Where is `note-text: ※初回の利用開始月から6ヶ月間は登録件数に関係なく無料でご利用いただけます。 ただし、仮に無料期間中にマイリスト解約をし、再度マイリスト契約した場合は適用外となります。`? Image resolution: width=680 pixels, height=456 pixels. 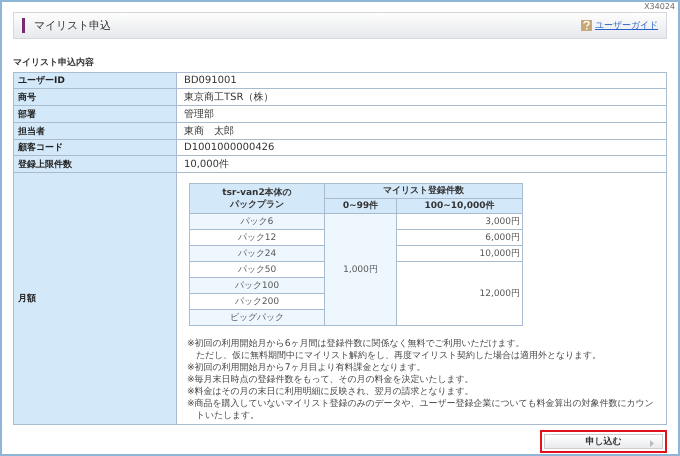
note-text: ※初回の利用開始月から6ヶ月間は登録件数に関係なく無料でご利用いただけます。 ただし、仮に無料期間中にマイリスト解約をし、再度マイリスト契約した場合は適用外となります。 is located at coordinates (394, 350).